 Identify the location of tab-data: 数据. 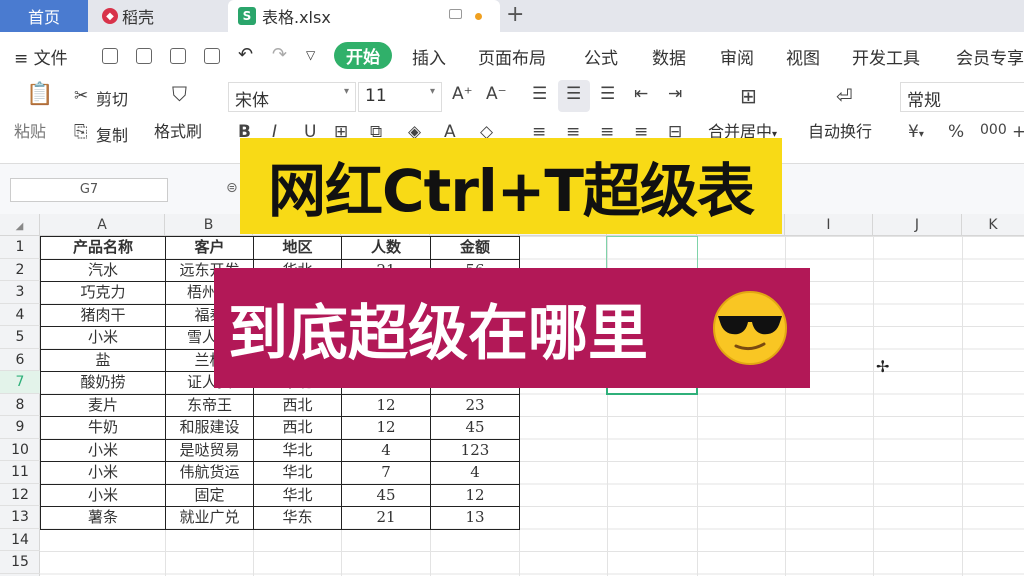
(669, 56).